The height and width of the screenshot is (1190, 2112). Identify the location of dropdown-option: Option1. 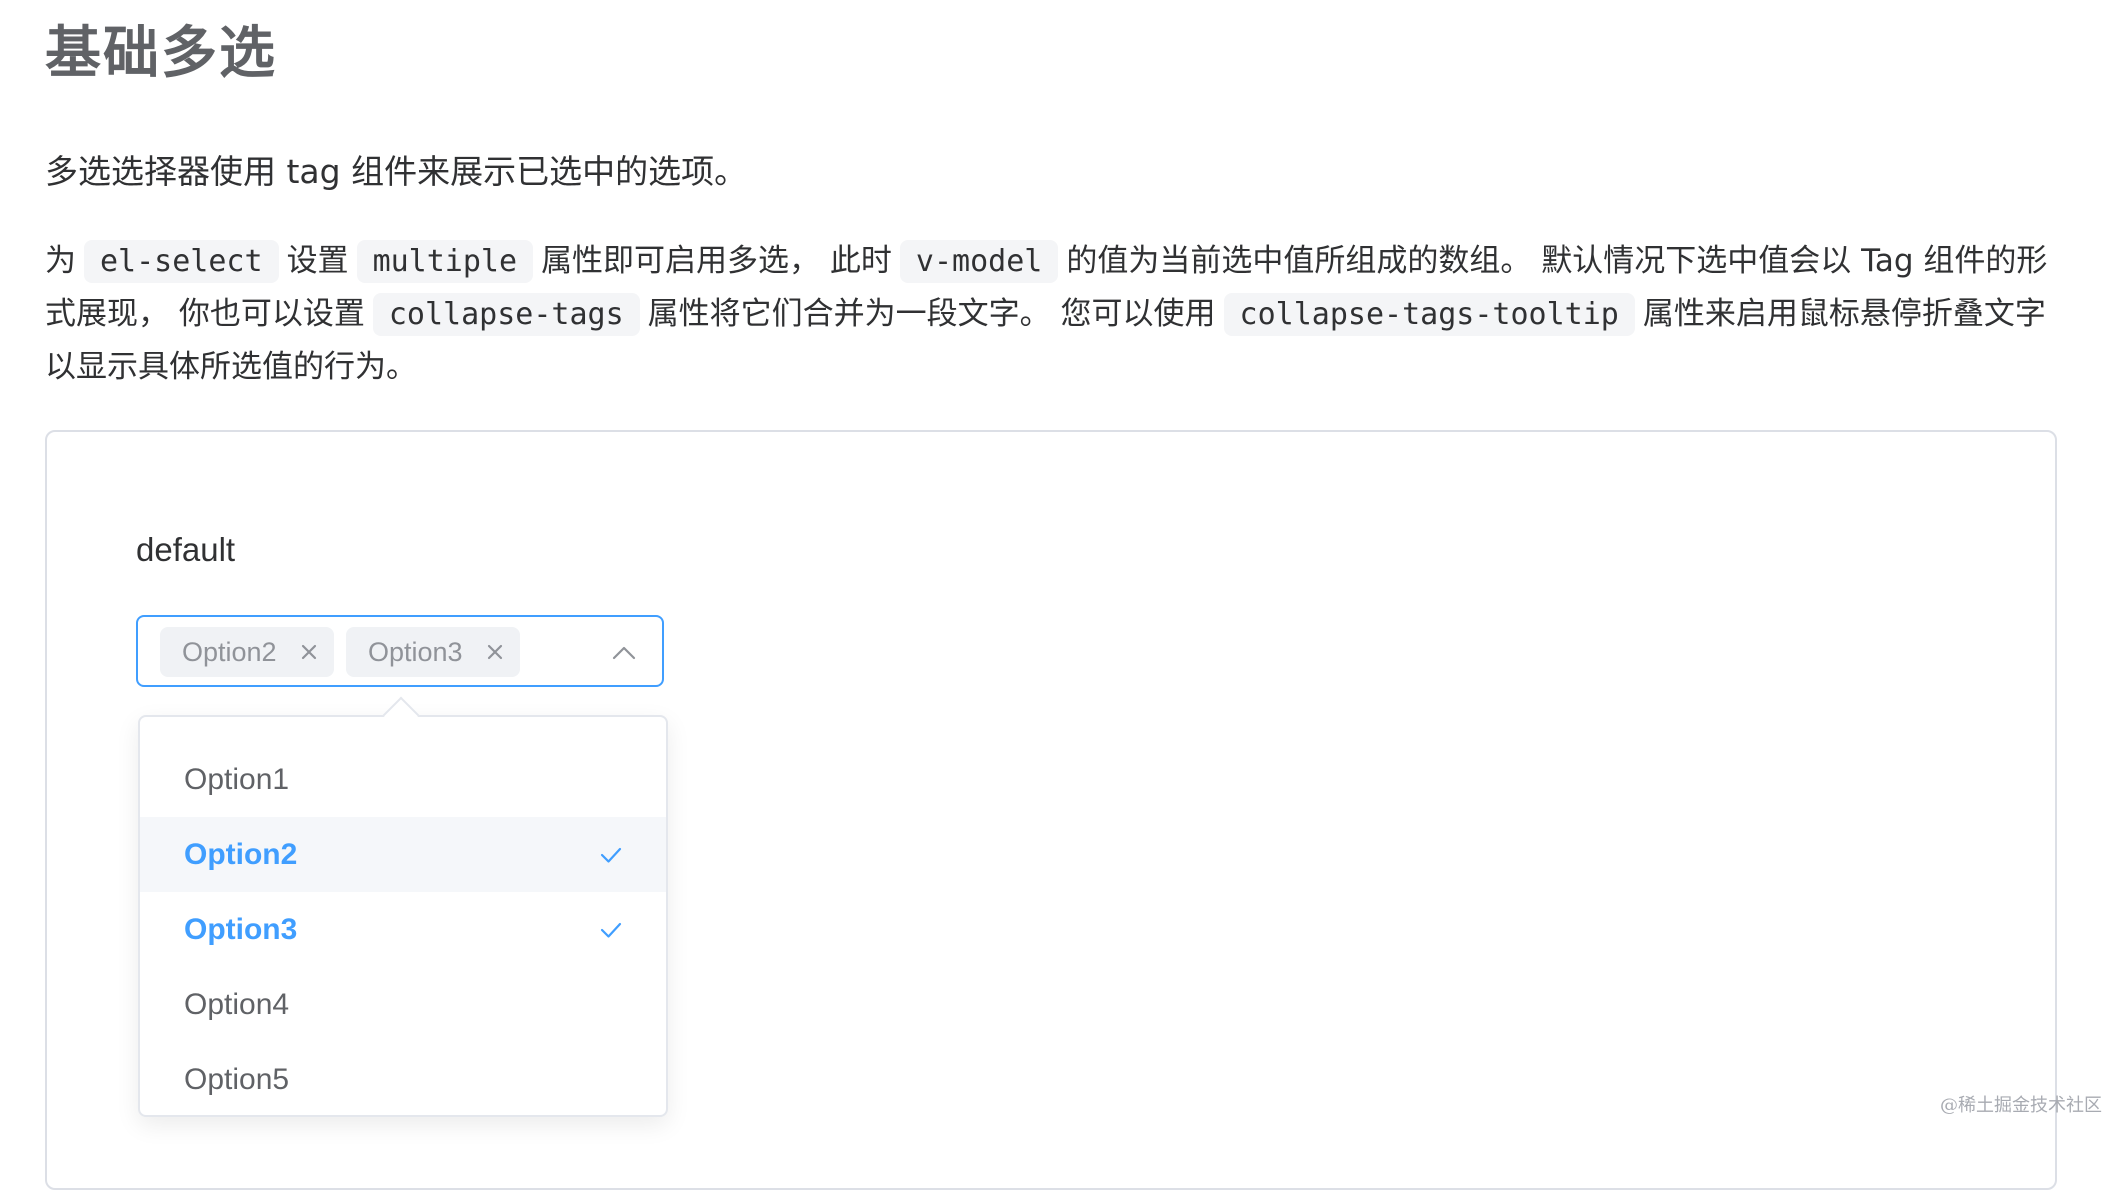
(403, 779).